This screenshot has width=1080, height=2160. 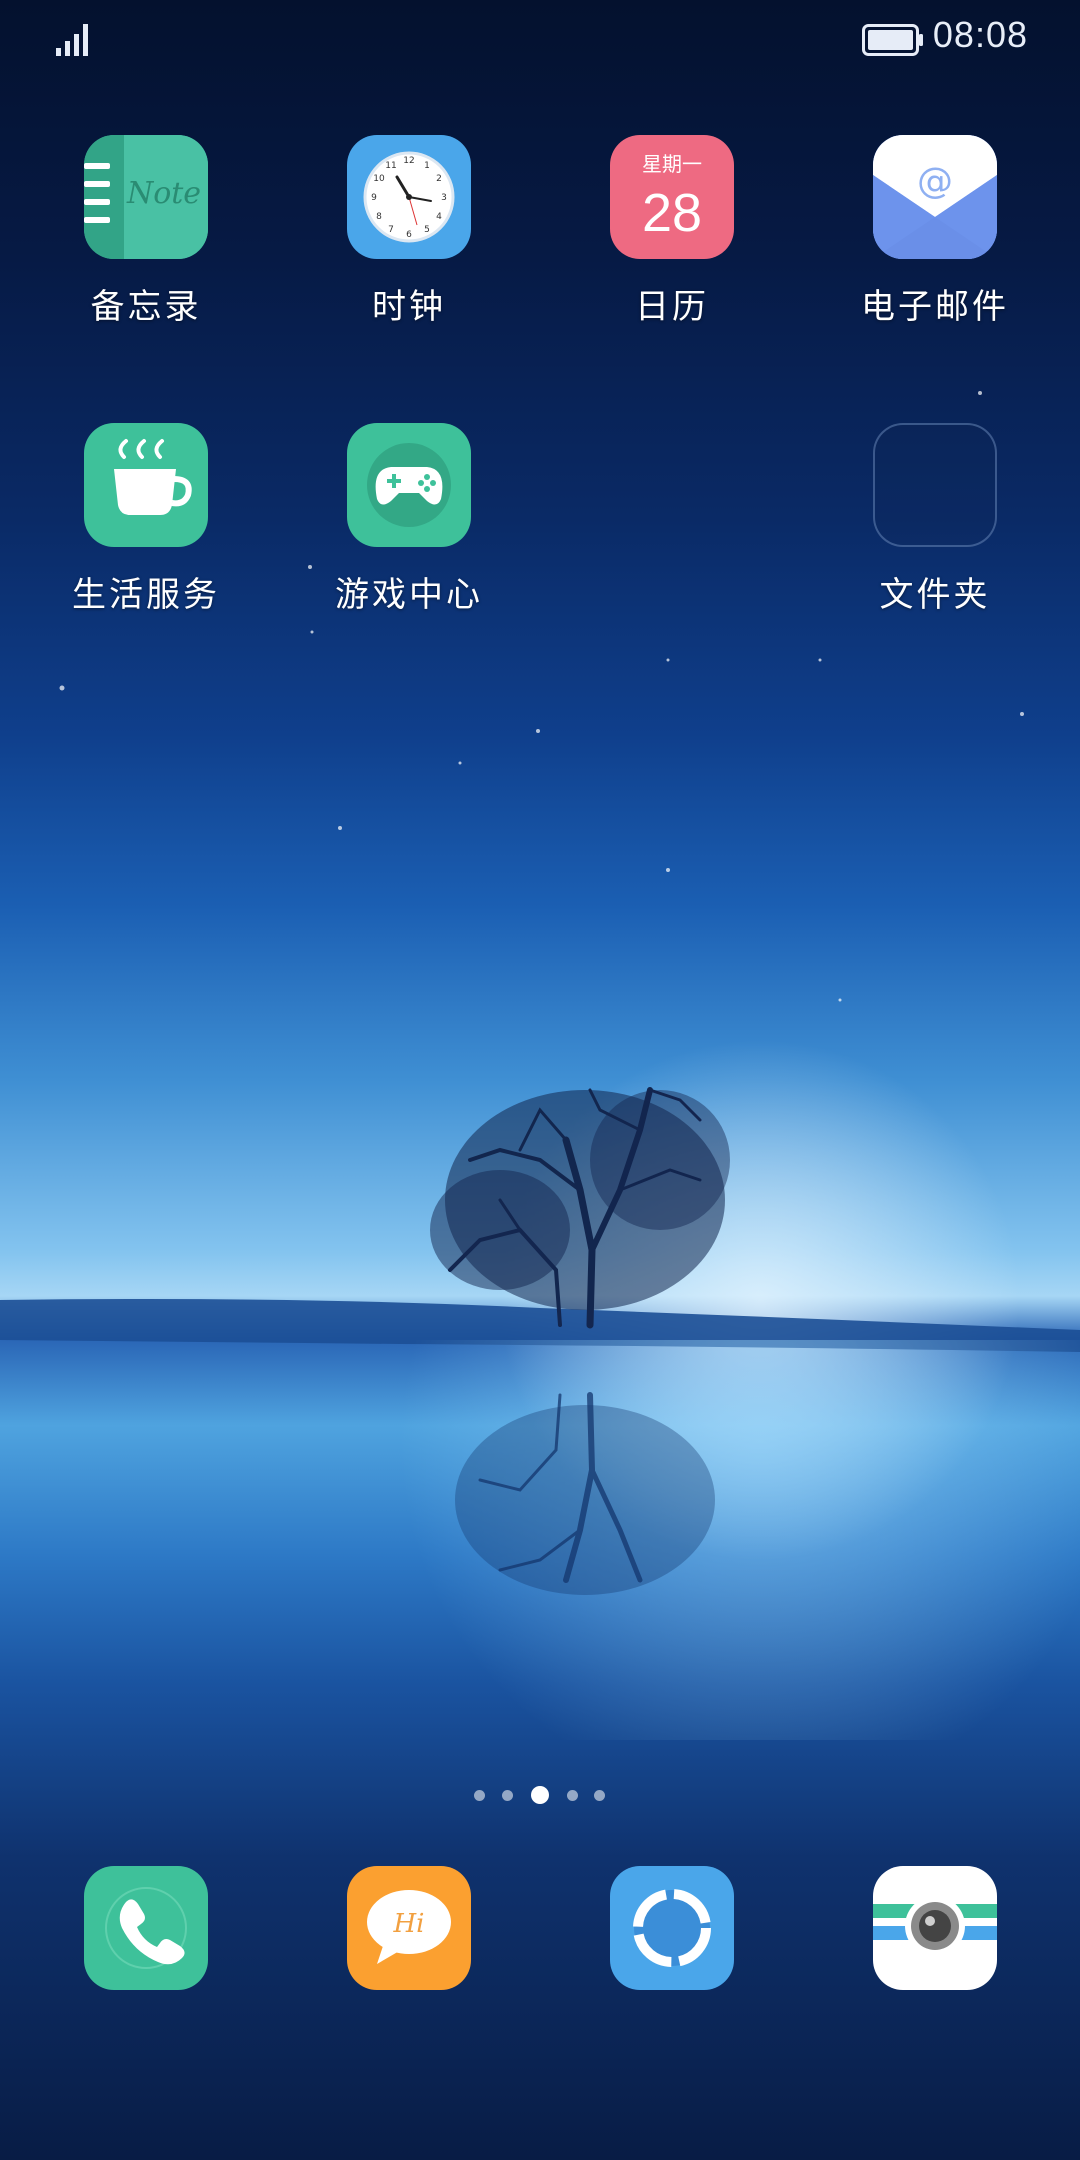 What do you see at coordinates (935, 307) in the screenshot?
I see `app-label-email: 电子邮件` at bounding box center [935, 307].